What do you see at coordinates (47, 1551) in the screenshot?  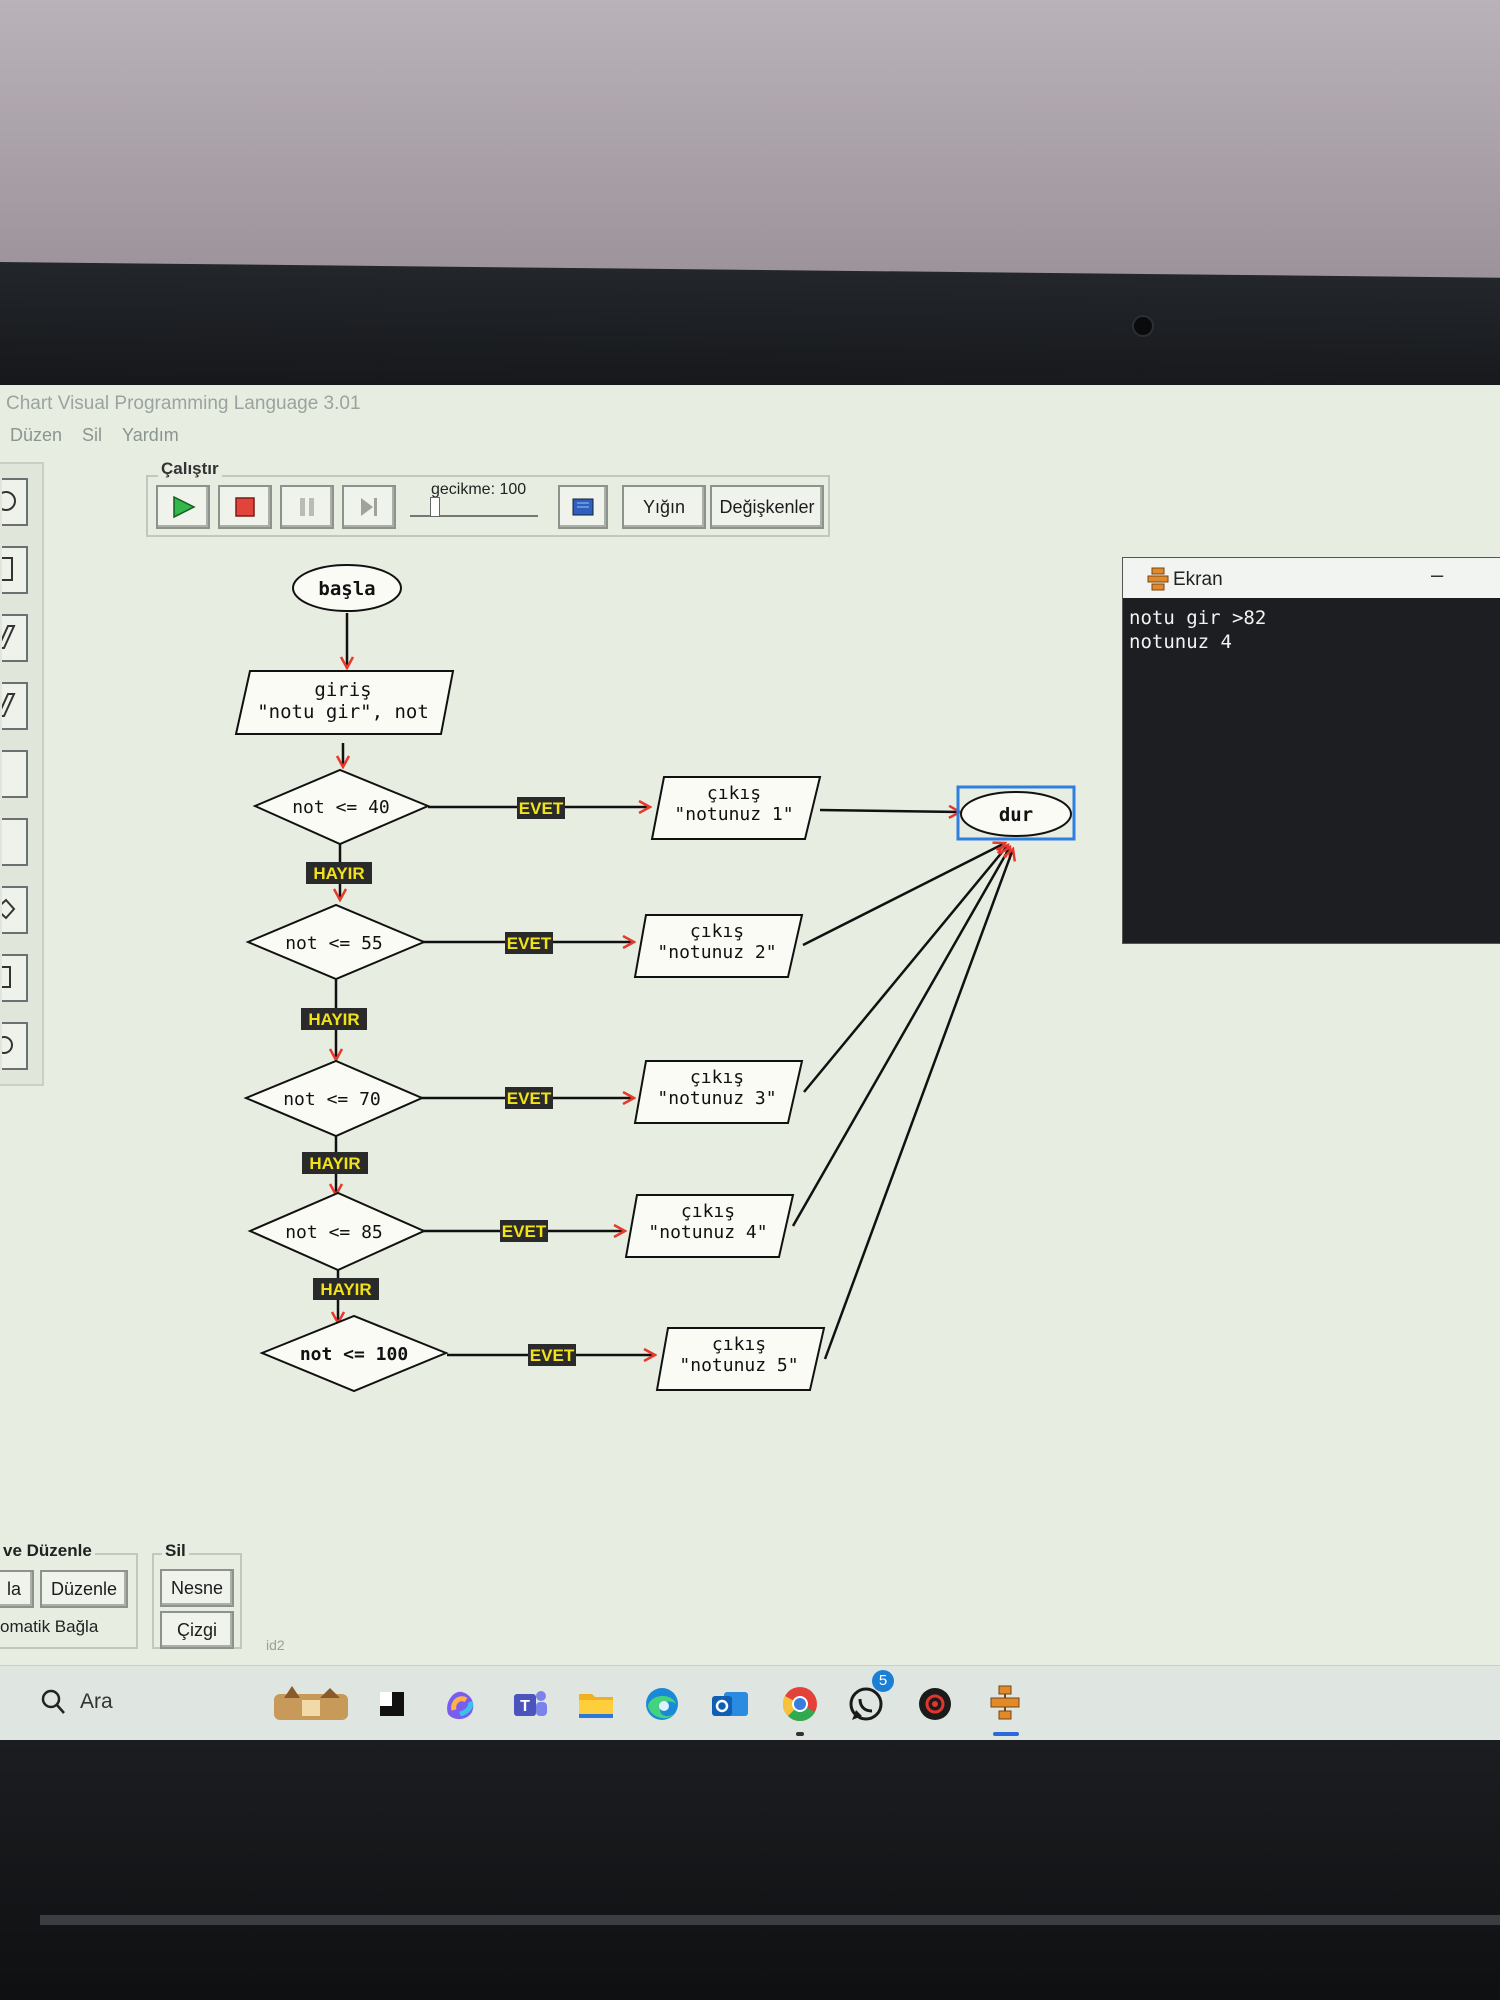 I see `arrange-group-label: ve Düzenle` at bounding box center [47, 1551].